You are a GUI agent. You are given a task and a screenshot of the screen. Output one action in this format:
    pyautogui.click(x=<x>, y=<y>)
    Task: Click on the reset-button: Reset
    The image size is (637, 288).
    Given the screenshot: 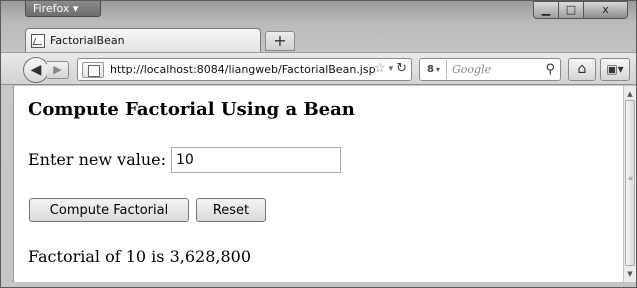 What is the action you would take?
    pyautogui.click(x=231, y=210)
    